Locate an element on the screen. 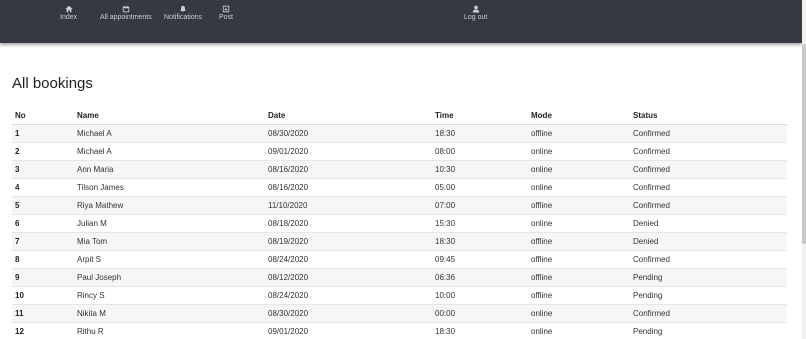  cell-time: 10:00 is located at coordinates (480, 294).